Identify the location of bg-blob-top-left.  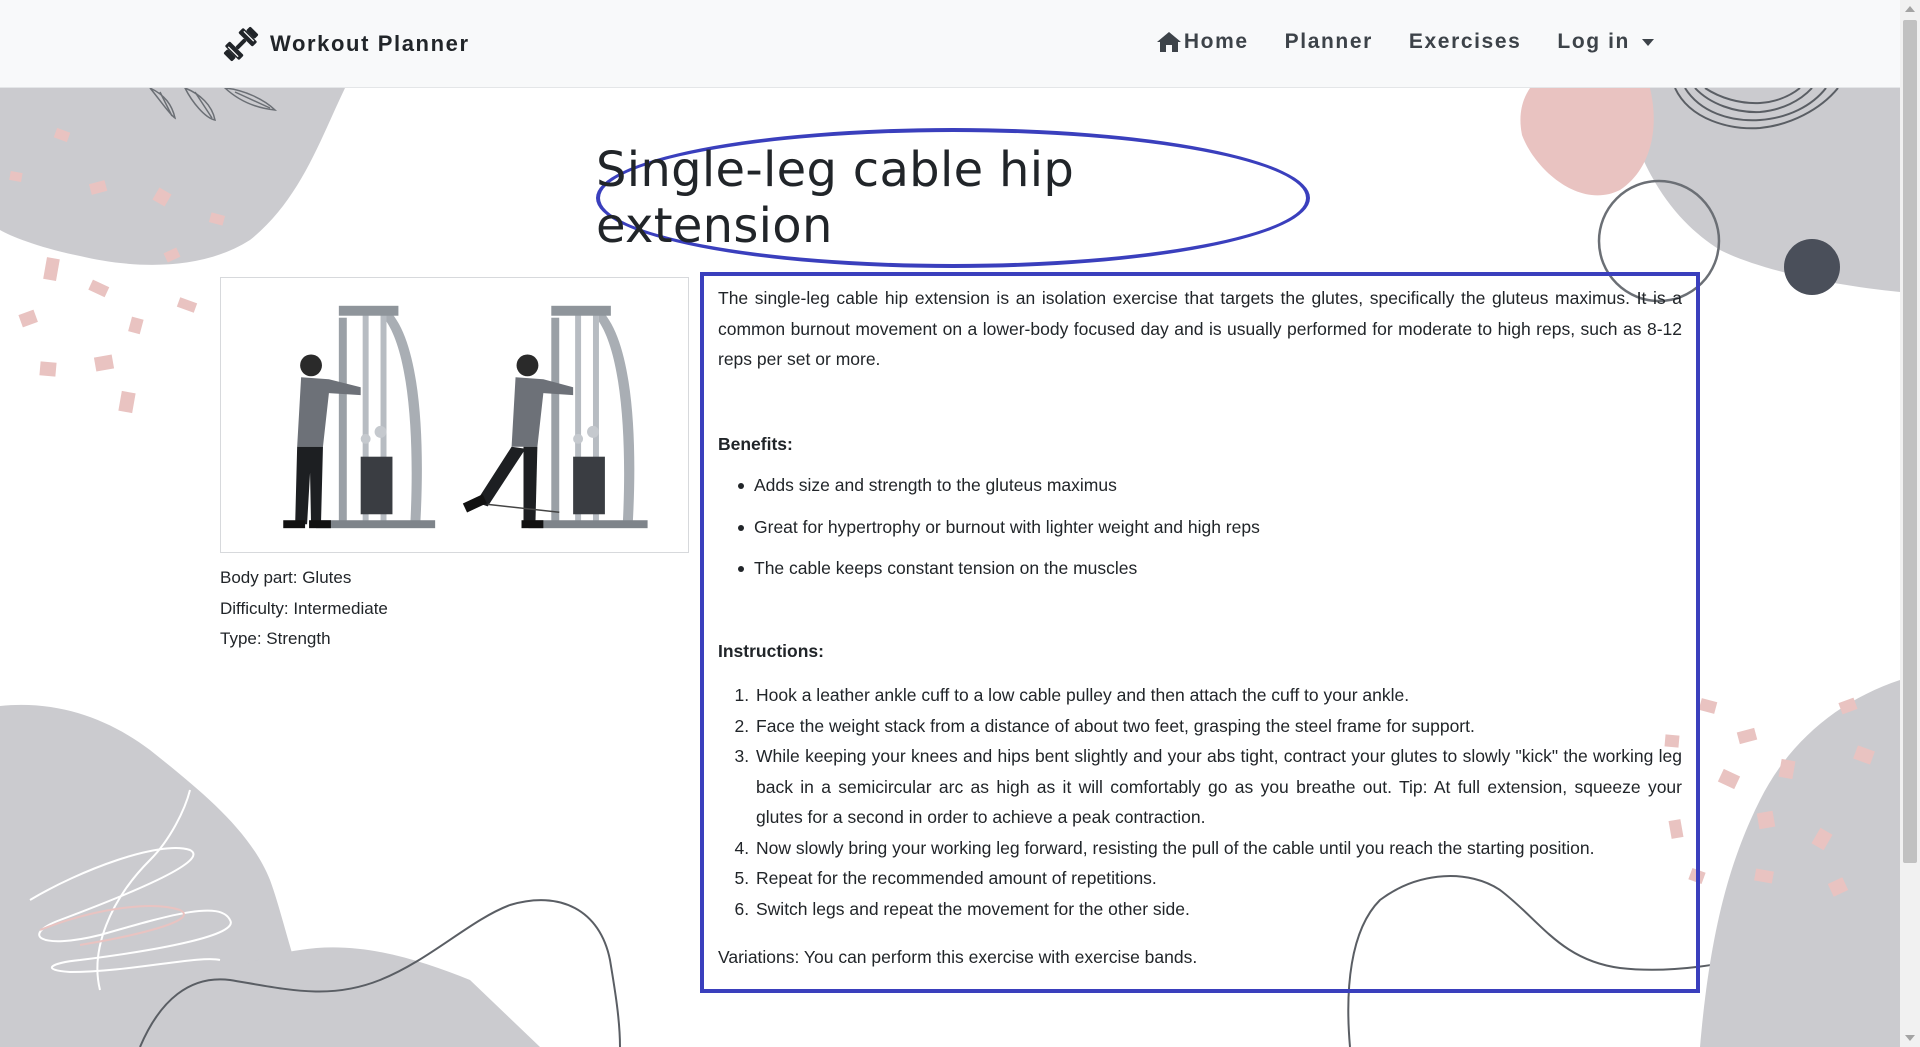
(172, 176).